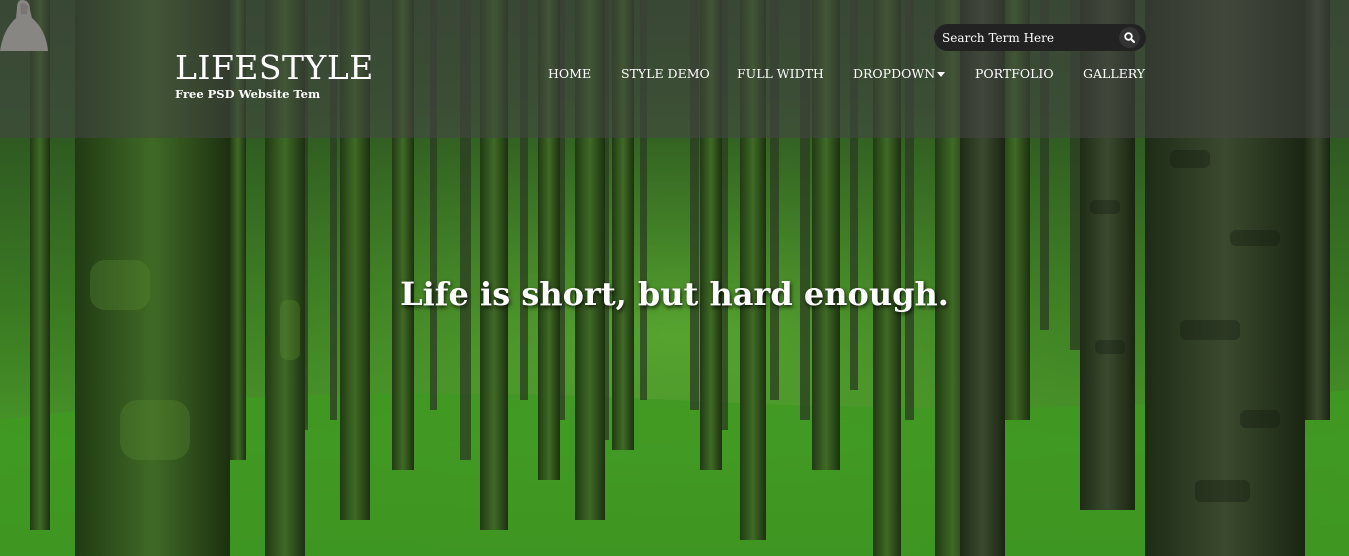  Describe the element at coordinates (941, 74) in the screenshot. I see `caret-down-icon` at that location.